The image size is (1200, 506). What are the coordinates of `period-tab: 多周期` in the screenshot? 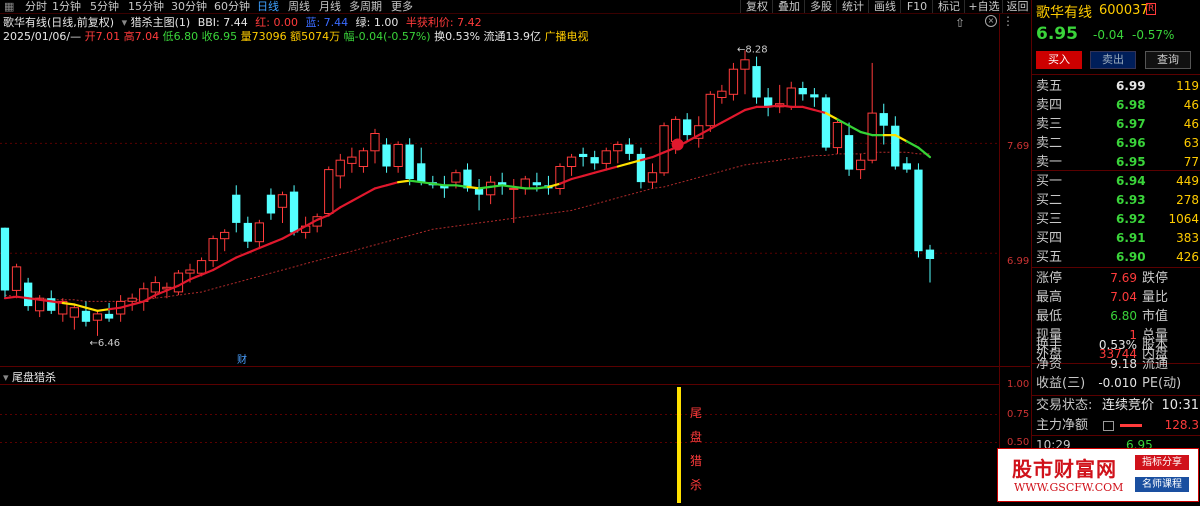 It's located at (365, 6).